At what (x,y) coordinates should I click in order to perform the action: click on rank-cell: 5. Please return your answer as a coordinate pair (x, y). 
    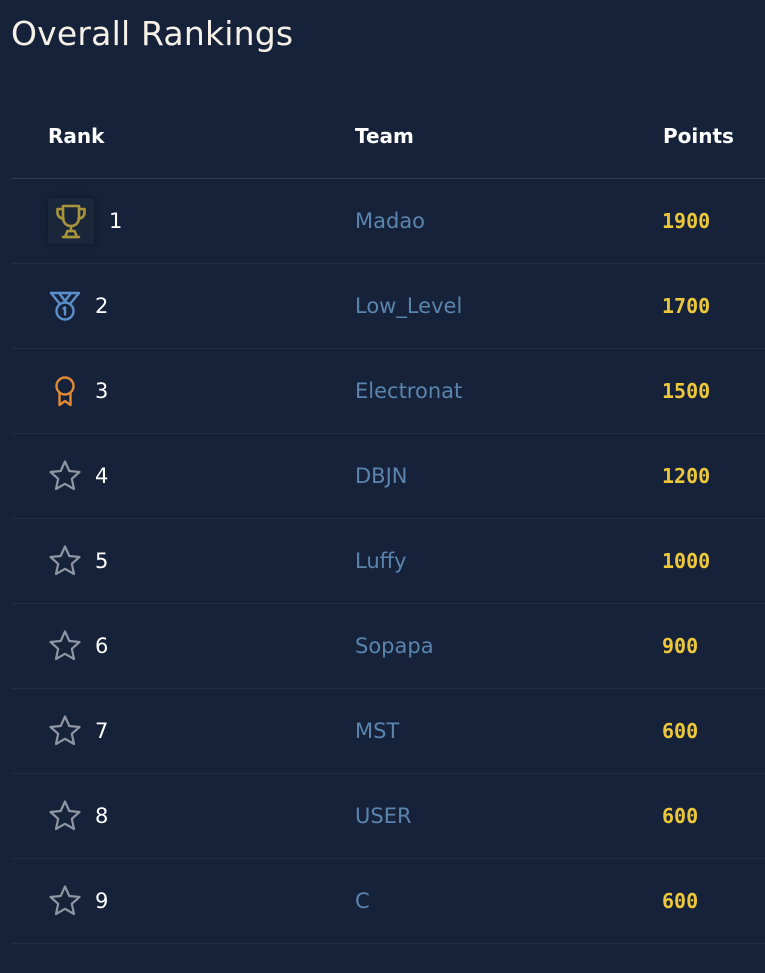
    Looking at the image, I should click on (78, 561).